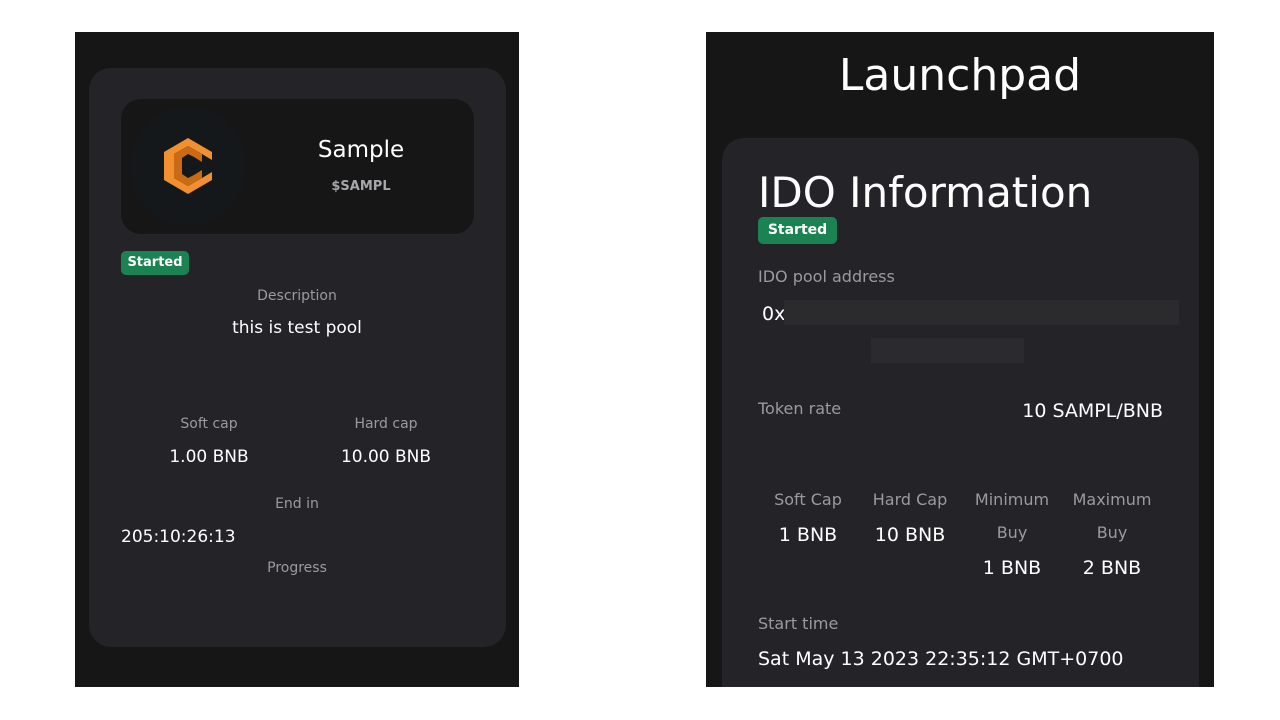  I want to click on hard-cap-label: Hard cap, so click(386, 424).